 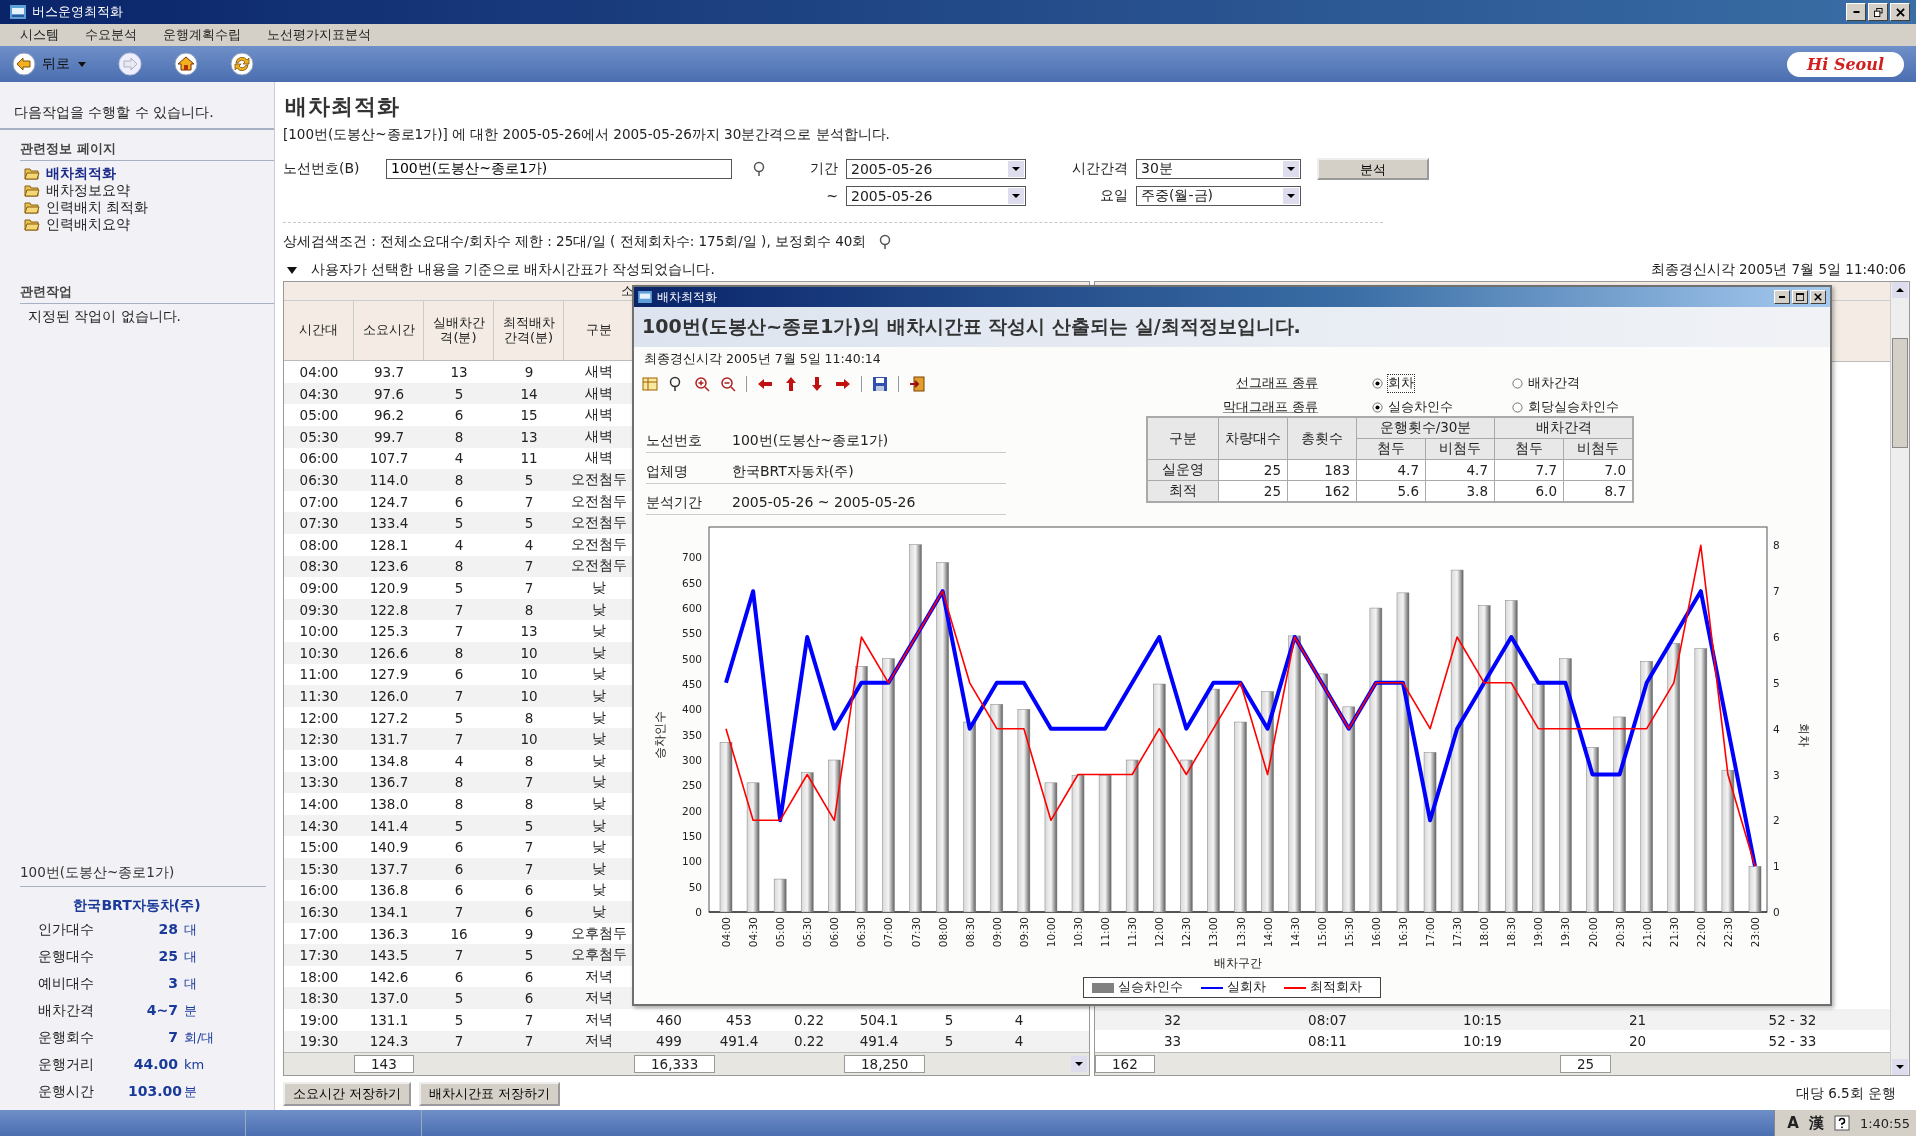 What do you see at coordinates (319, 674) in the screenshot?
I see `table-cell: 11:00` at bounding box center [319, 674].